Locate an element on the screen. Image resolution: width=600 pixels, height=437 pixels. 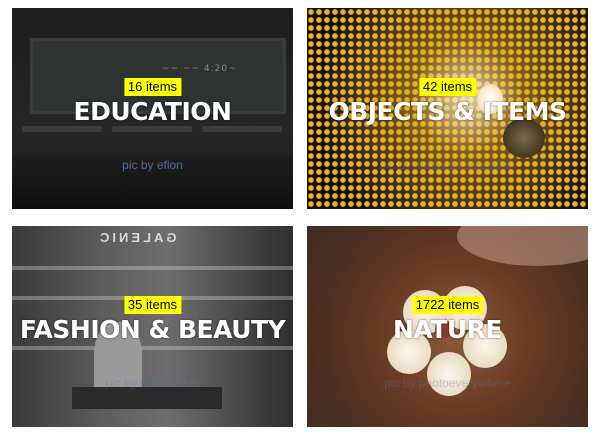
category-title: FASHION & BEAUTY is located at coordinates (152, 330).